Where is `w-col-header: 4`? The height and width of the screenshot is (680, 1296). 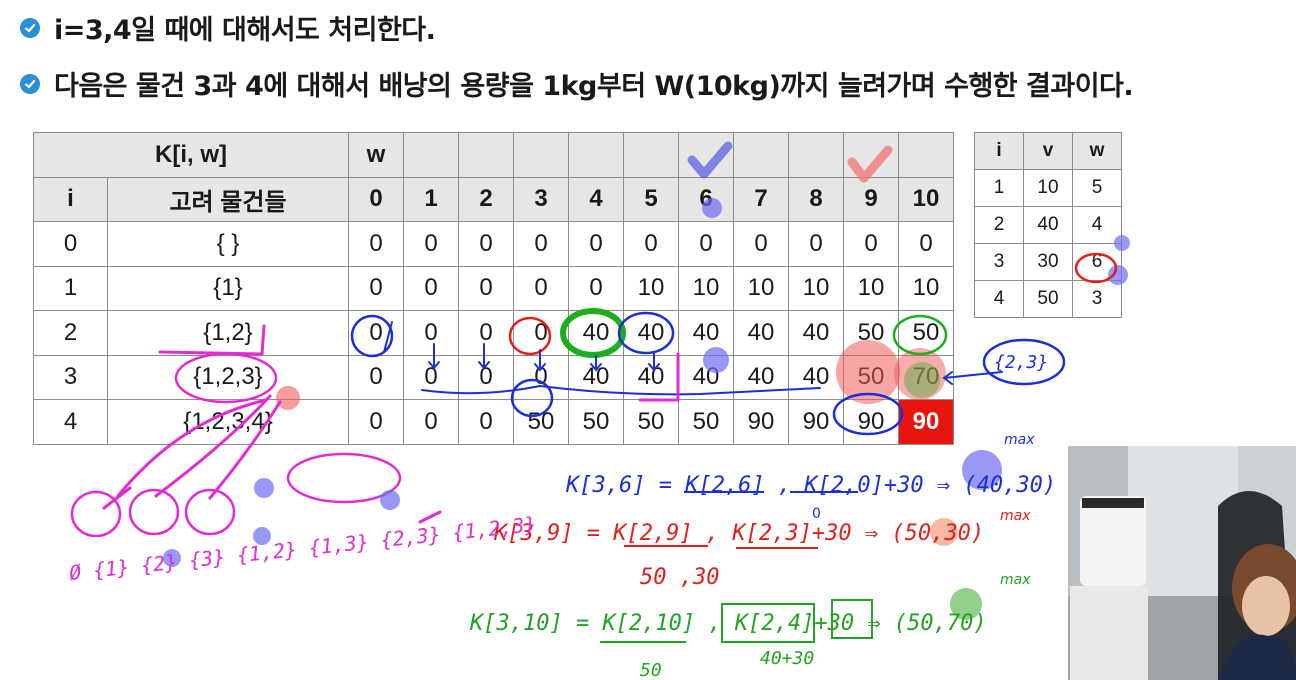 w-col-header: 4 is located at coordinates (596, 199).